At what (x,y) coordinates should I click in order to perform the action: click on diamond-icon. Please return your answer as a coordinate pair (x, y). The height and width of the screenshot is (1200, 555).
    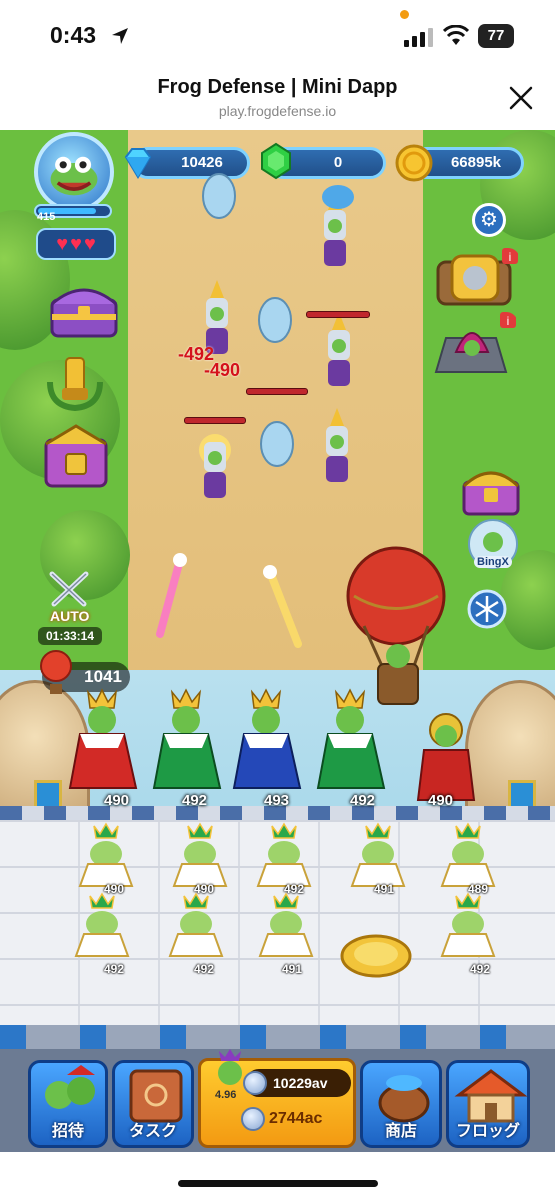
    Looking at the image, I should click on (138, 163).